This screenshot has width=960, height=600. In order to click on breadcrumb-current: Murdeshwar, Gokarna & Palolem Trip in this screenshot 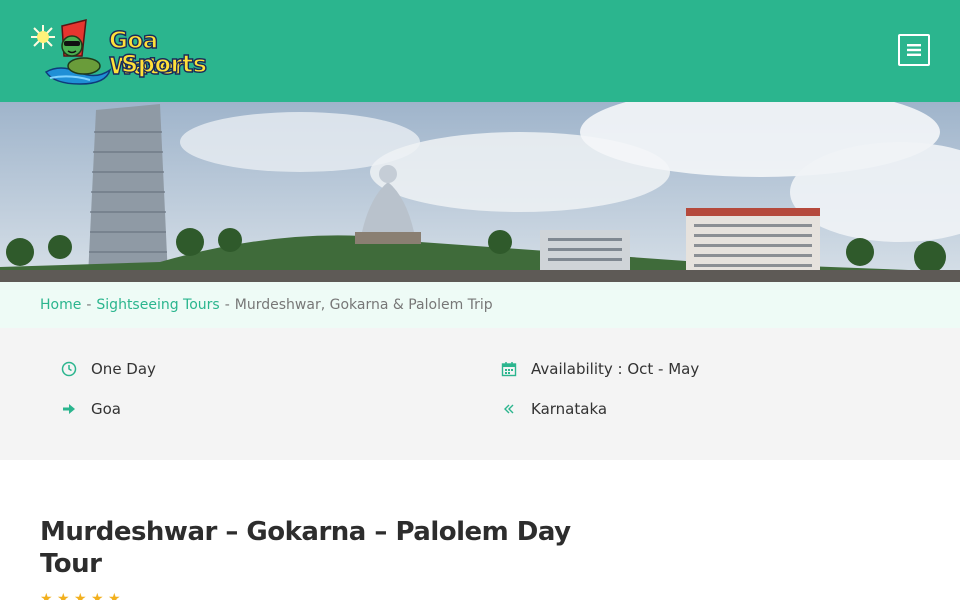, I will do `click(363, 305)`.